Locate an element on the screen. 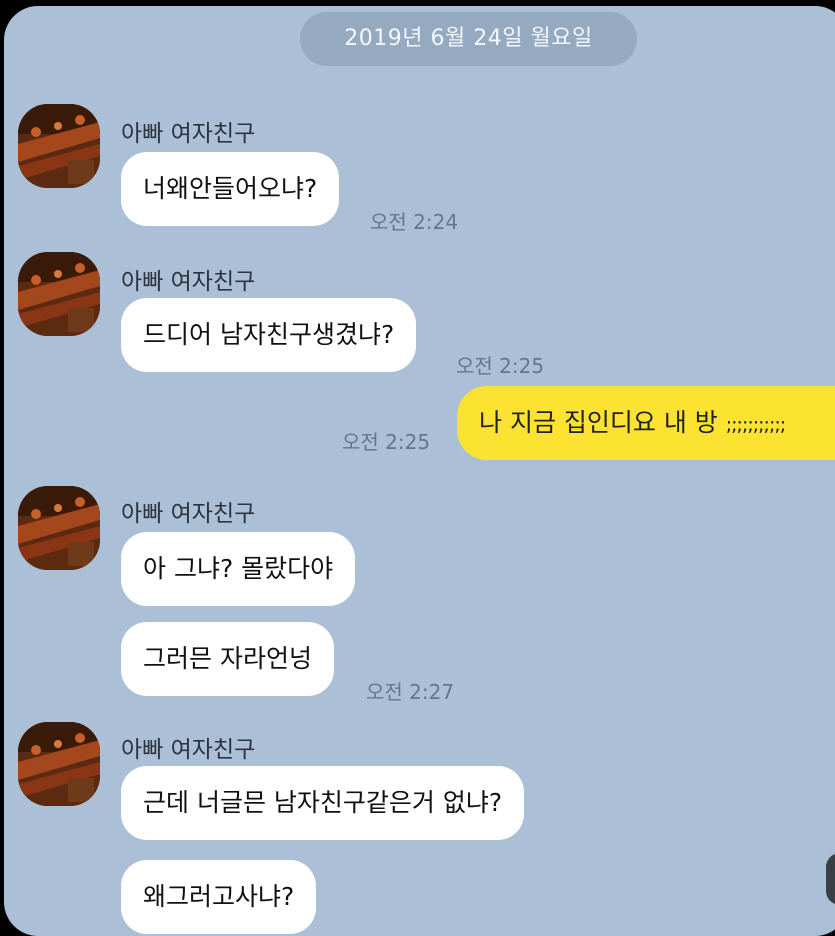 The height and width of the screenshot is (936, 835). my-message-time: 오전 2:25 is located at coordinates (386, 442).